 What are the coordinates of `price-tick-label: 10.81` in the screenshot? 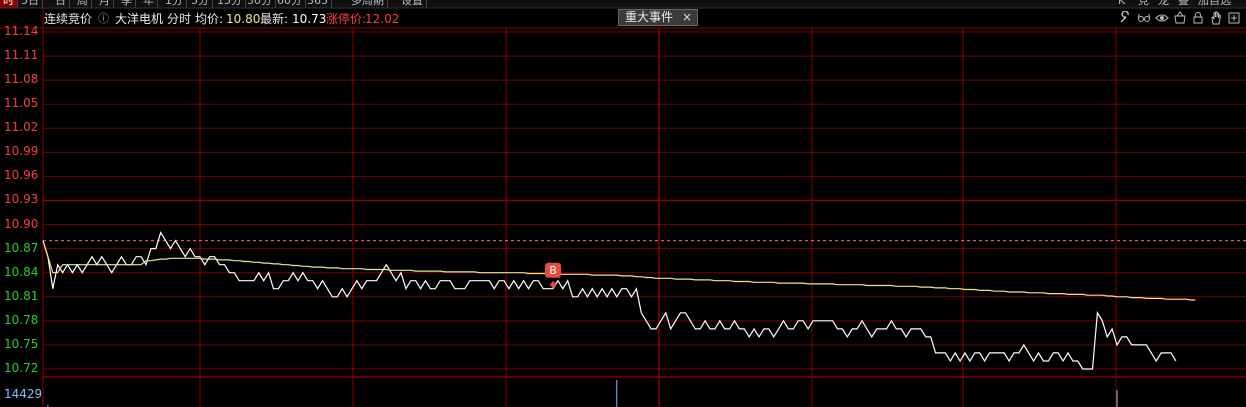 It's located at (21, 295).